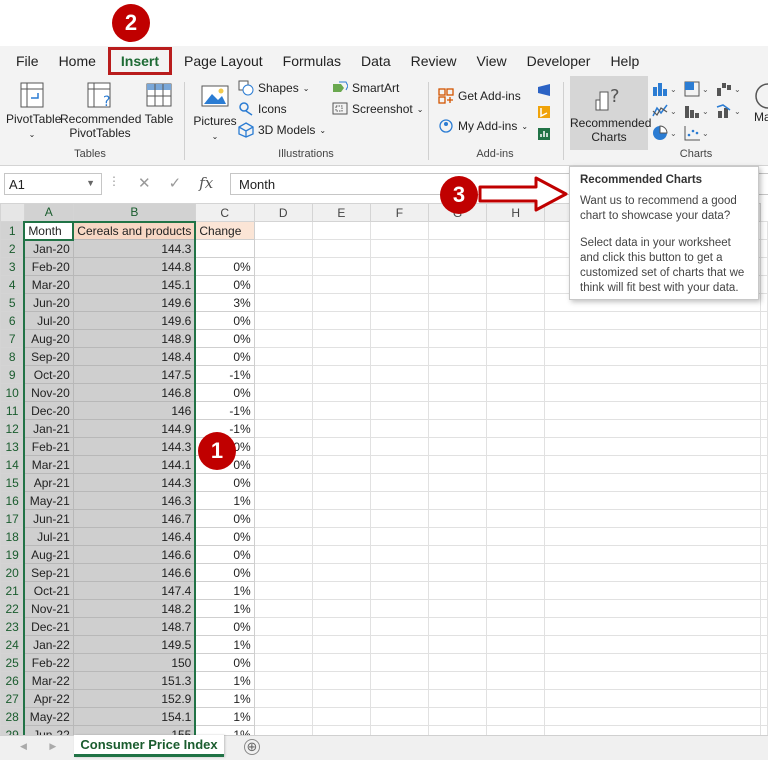 This screenshot has width=768, height=760. What do you see at coordinates (12, 500) in the screenshot?
I see `row-header: 16` at bounding box center [12, 500].